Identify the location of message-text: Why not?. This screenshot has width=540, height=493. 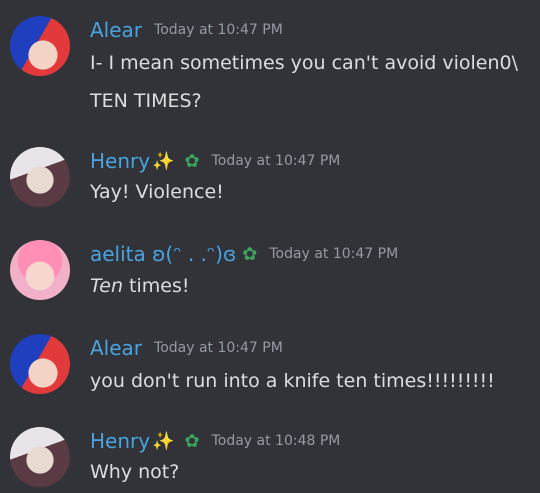
(135, 472).